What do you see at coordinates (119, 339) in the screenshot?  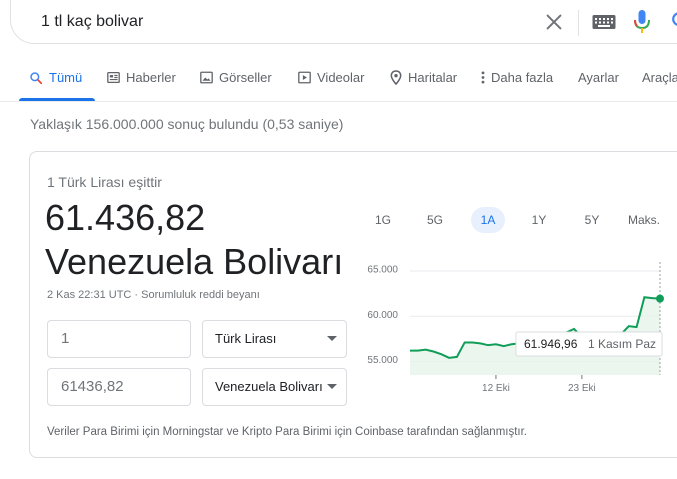 I see `from-amount-input: 1` at bounding box center [119, 339].